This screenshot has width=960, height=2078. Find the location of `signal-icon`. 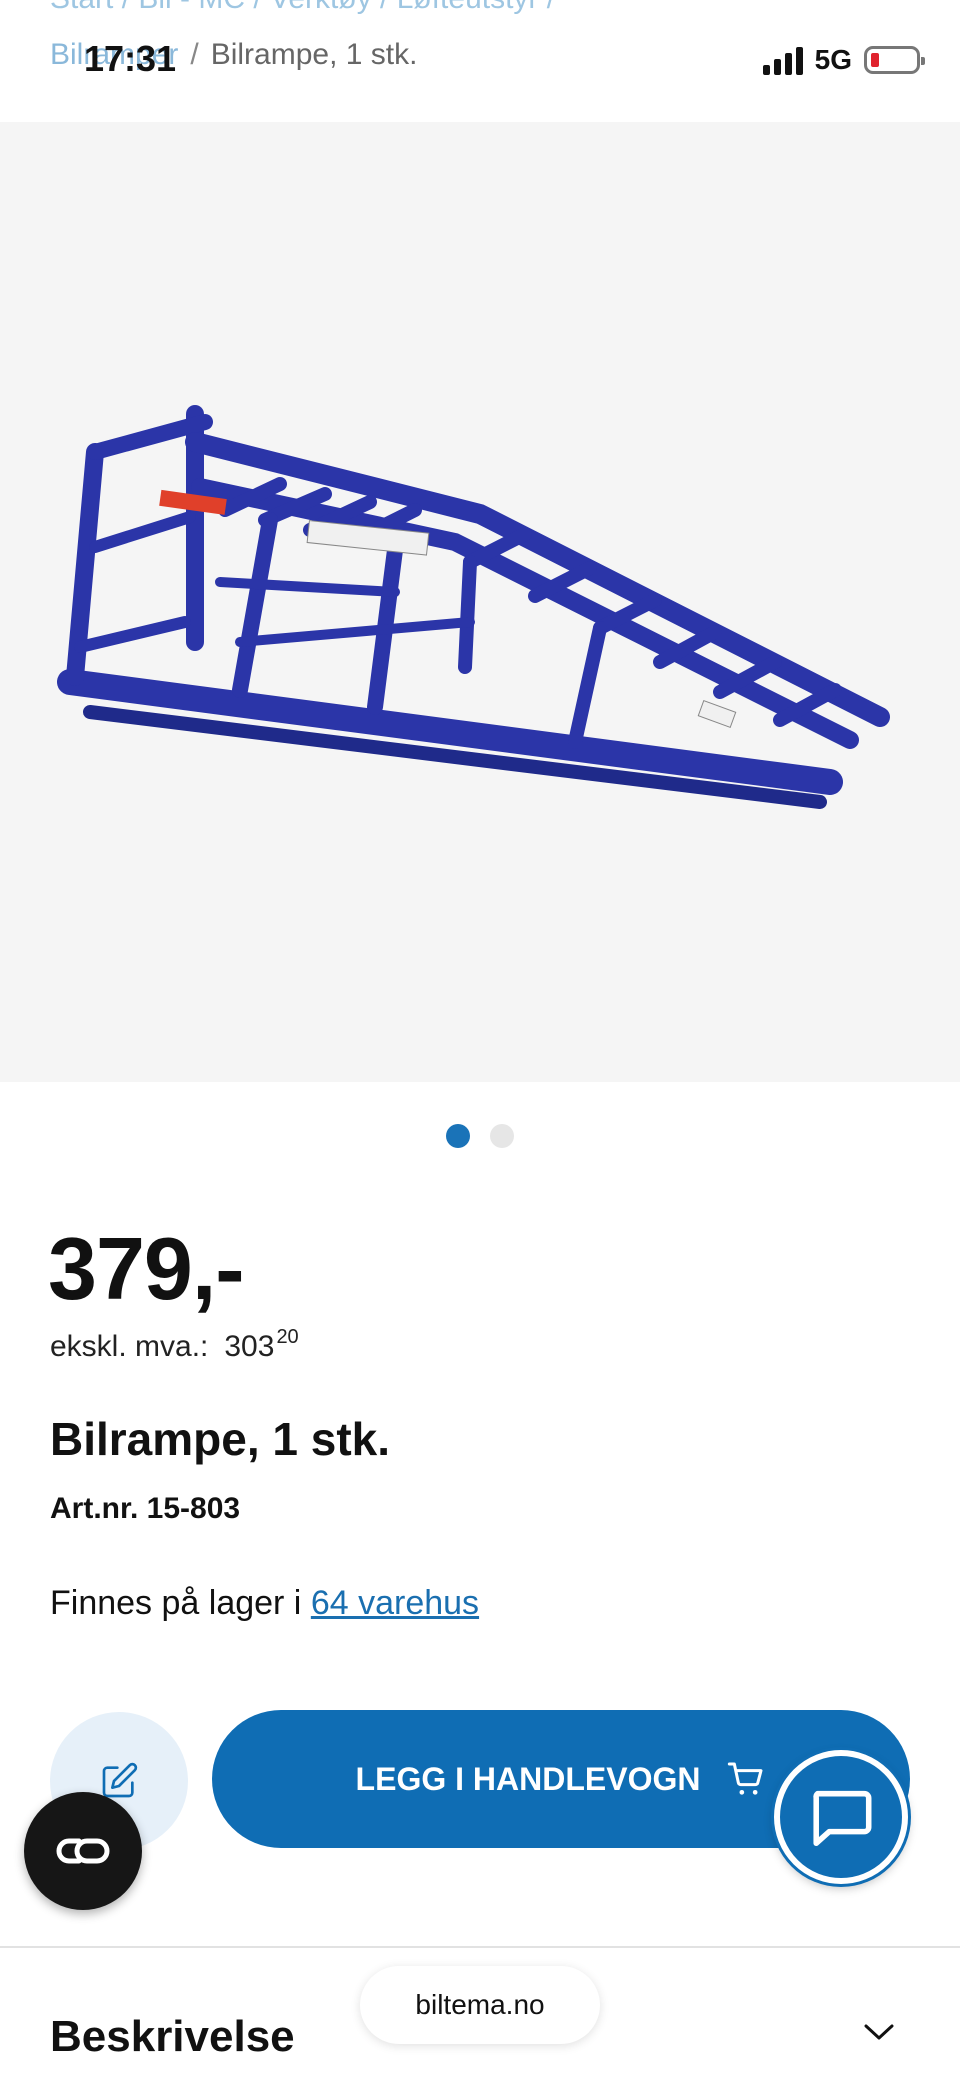

signal-icon is located at coordinates (782, 60).